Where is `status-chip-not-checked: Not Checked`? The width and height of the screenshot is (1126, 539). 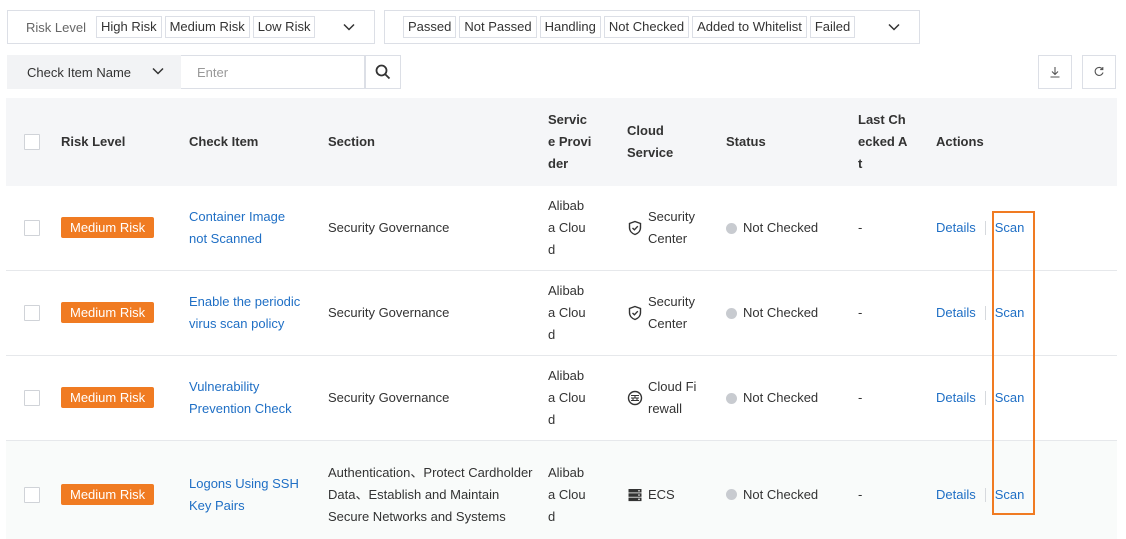
status-chip-not-checked: Not Checked is located at coordinates (646, 27).